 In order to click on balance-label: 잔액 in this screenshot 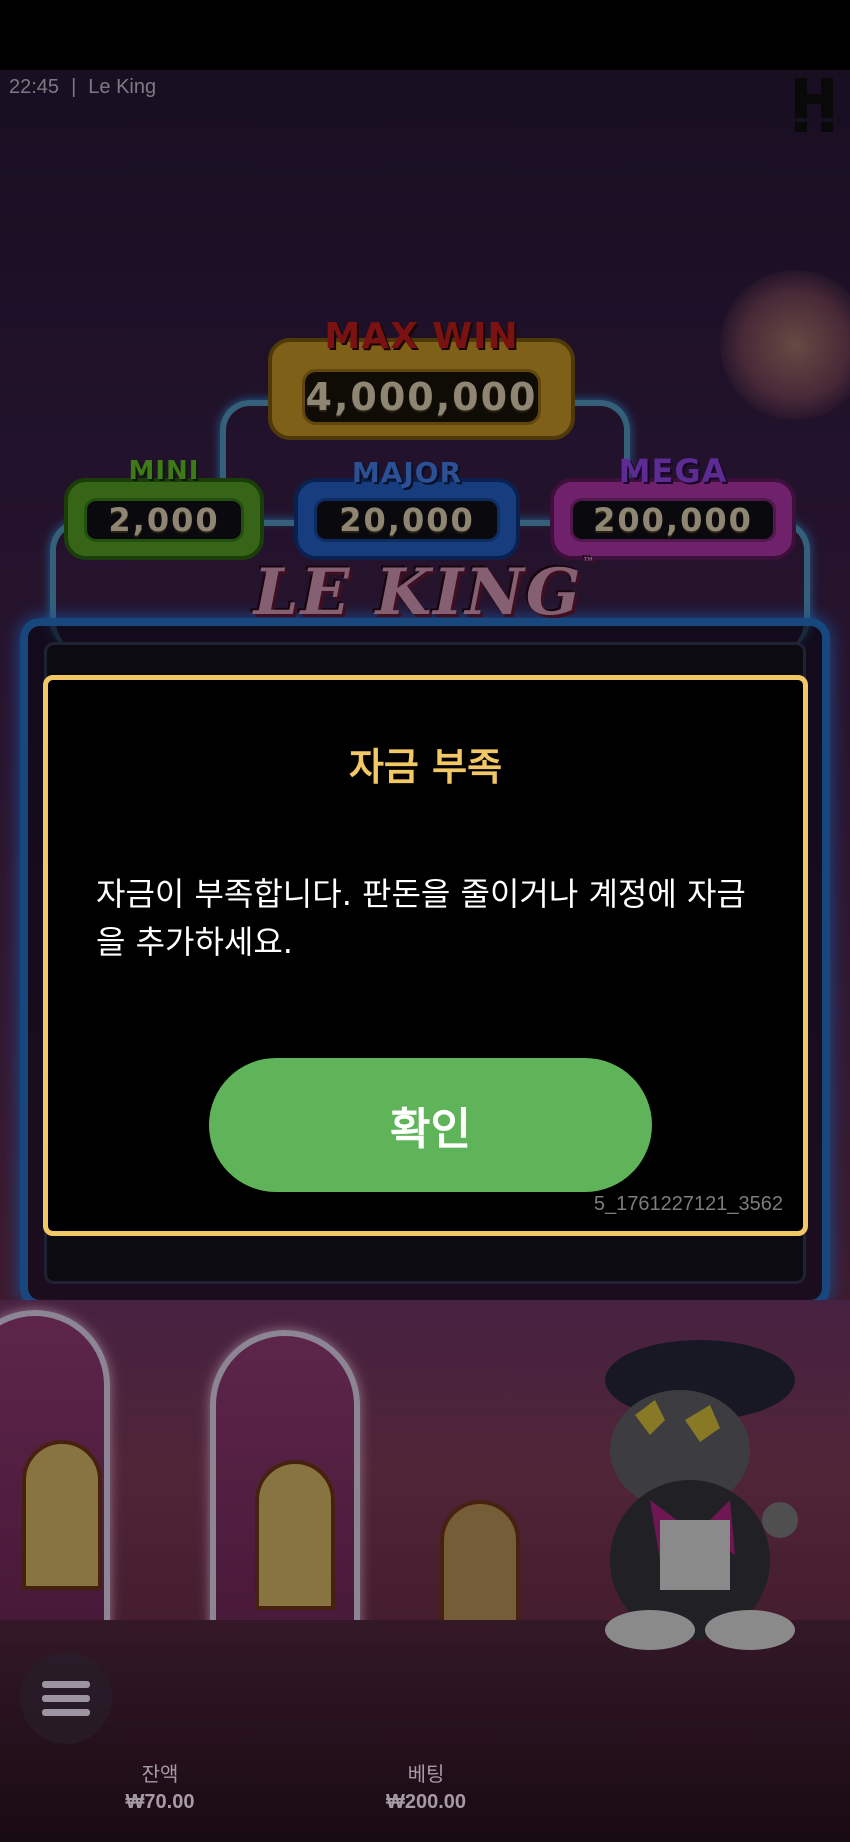, I will do `click(160, 1775)`.